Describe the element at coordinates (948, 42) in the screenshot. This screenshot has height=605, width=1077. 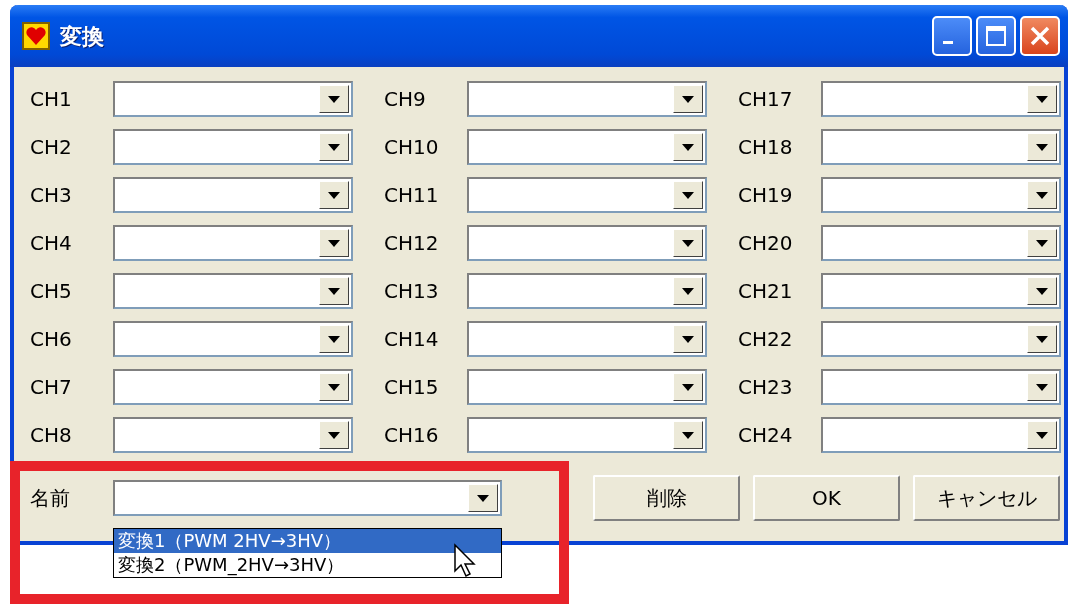
I see `minimize-icon` at that location.